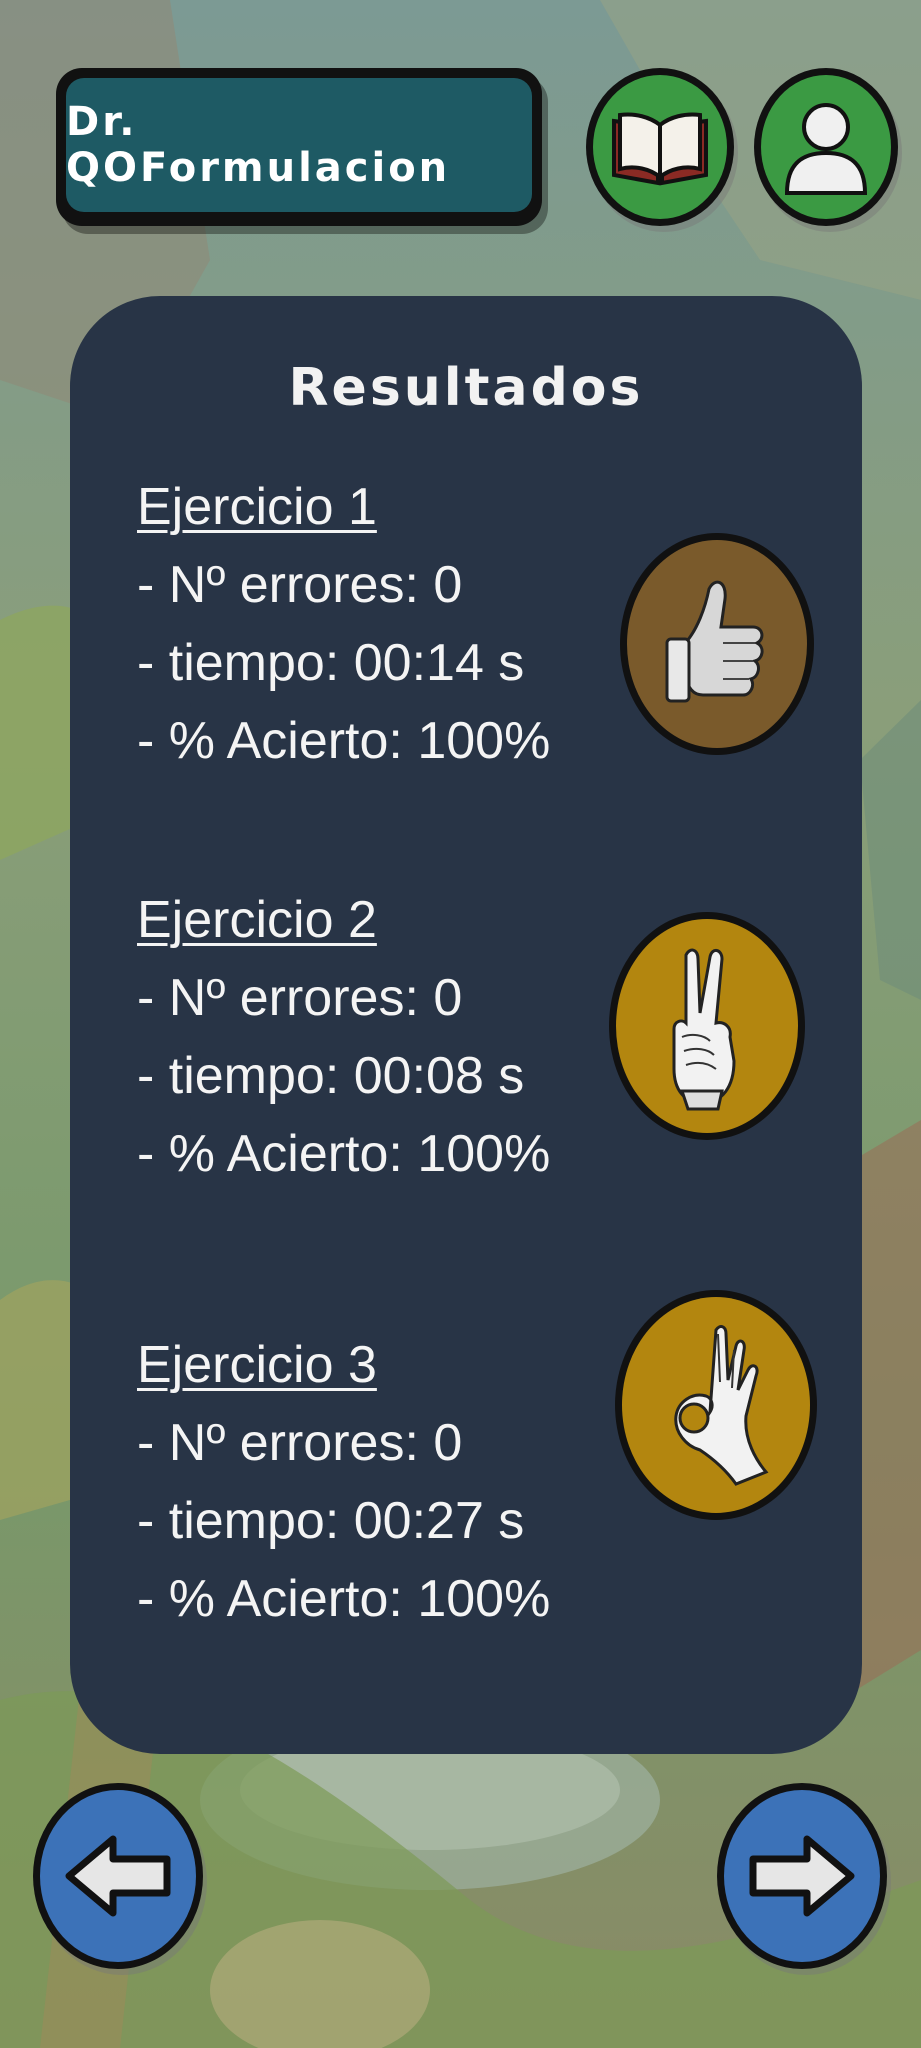 Image resolution: width=921 pixels, height=2048 pixels. Describe the element at coordinates (466, 388) in the screenshot. I see `results-title: Resultados` at that location.